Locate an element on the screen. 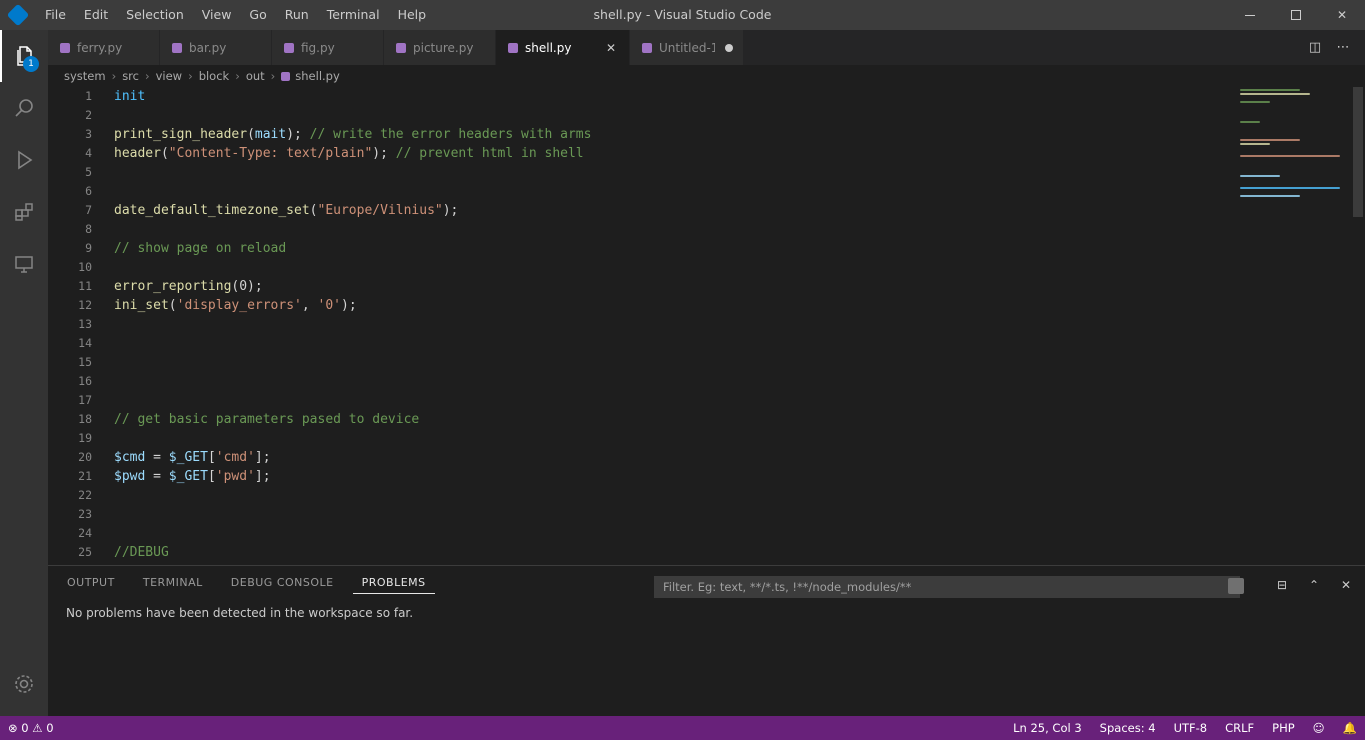 The height and width of the screenshot is (740, 1365). tab-picture-py: picture.py is located at coordinates (440, 47).